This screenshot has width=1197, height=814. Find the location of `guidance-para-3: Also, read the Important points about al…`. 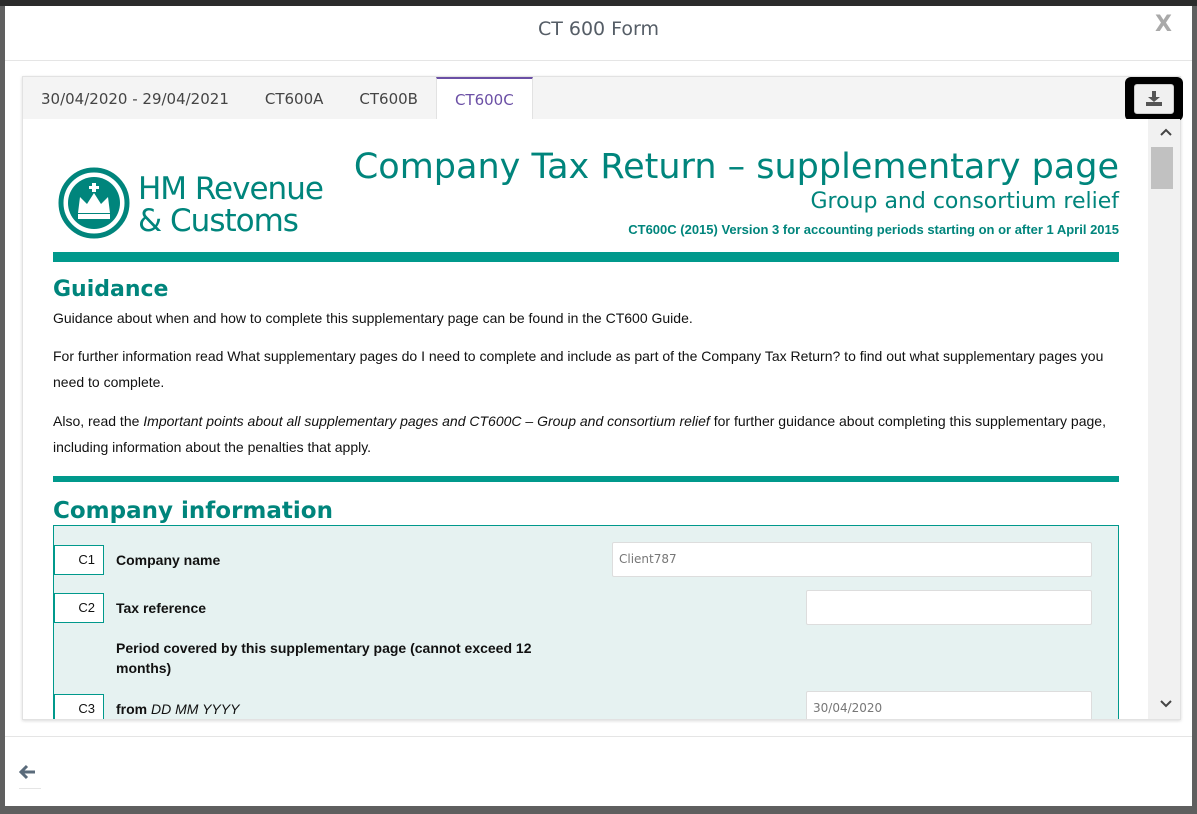

guidance-para-3: Also, read the Important points about al… is located at coordinates (586, 434).